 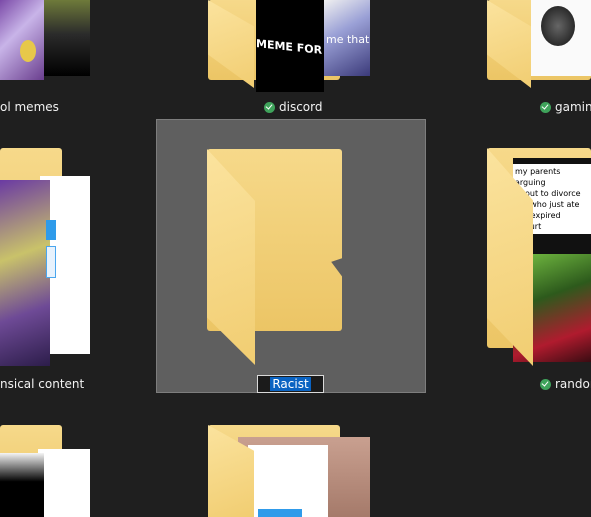 What do you see at coordinates (558, 26) in the screenshot?
I see `thumbnail-object` at bounding box center [558, 26].